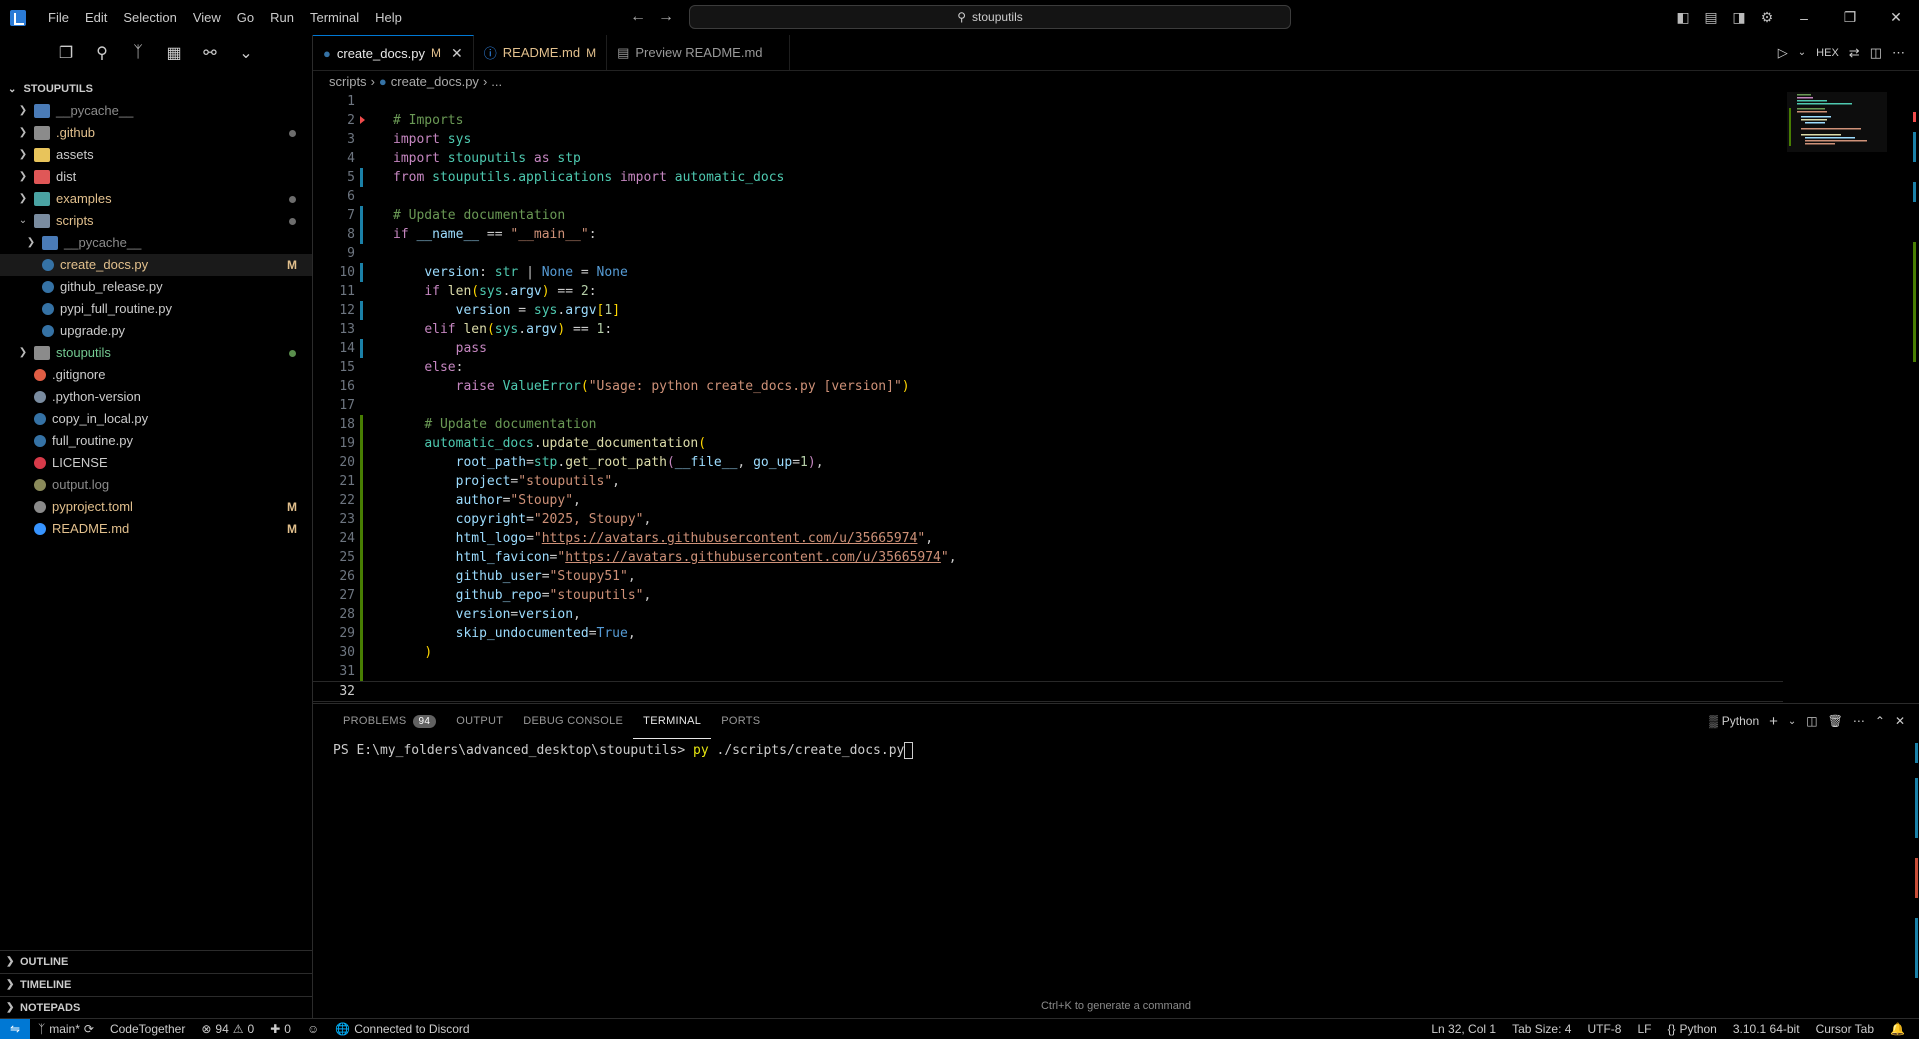  What do you see at coordinates (156, 507) in the screenshot?
I see `tree-file: pyproject.toml M` at bounding box center [156, 507].